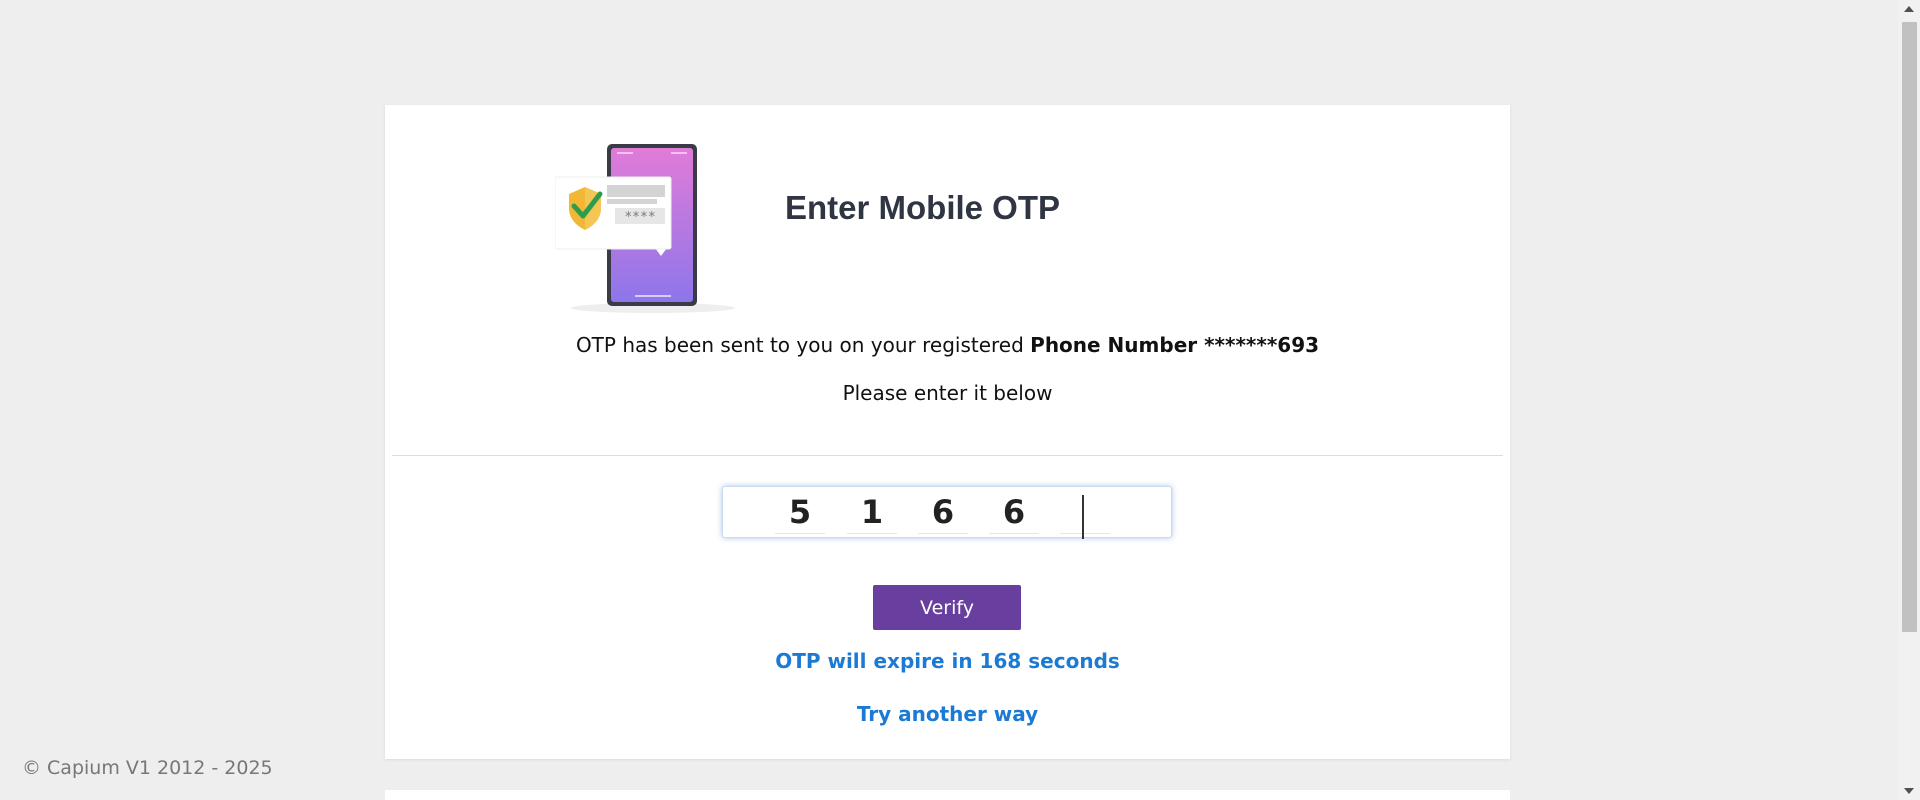 This screenshot has height=800, width=1920. I want to click on lower-card, so click(947, 795).